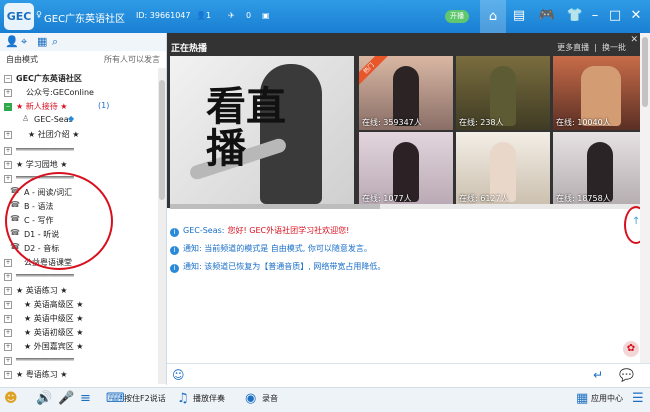 This screenshot has height=412, width=650. I want to click on microphone-icon: 🎤, so click(66, 398).